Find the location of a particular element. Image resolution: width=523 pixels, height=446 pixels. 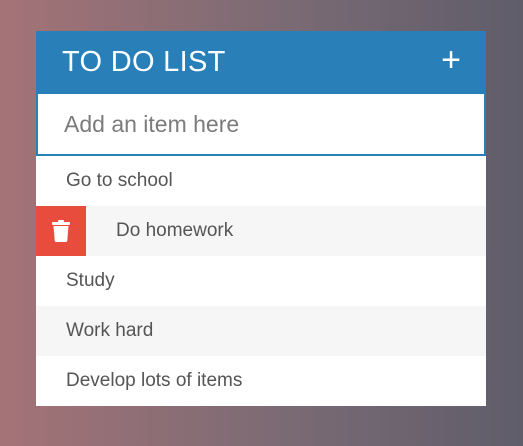

todo-item-label: Work hard is located at coordinates (110, 330).